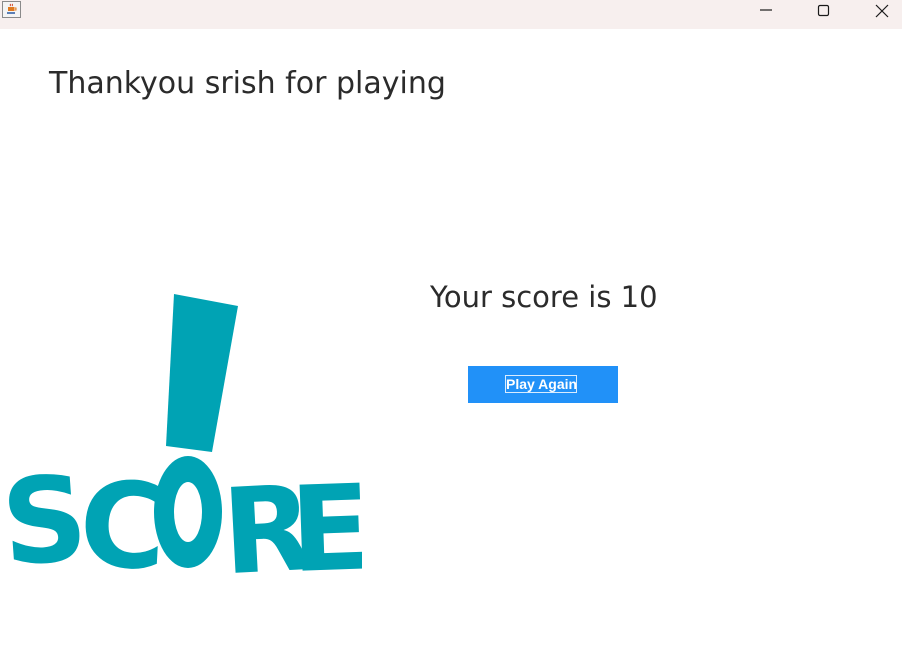  I want to click on minimize-icon, so click(766, 10).